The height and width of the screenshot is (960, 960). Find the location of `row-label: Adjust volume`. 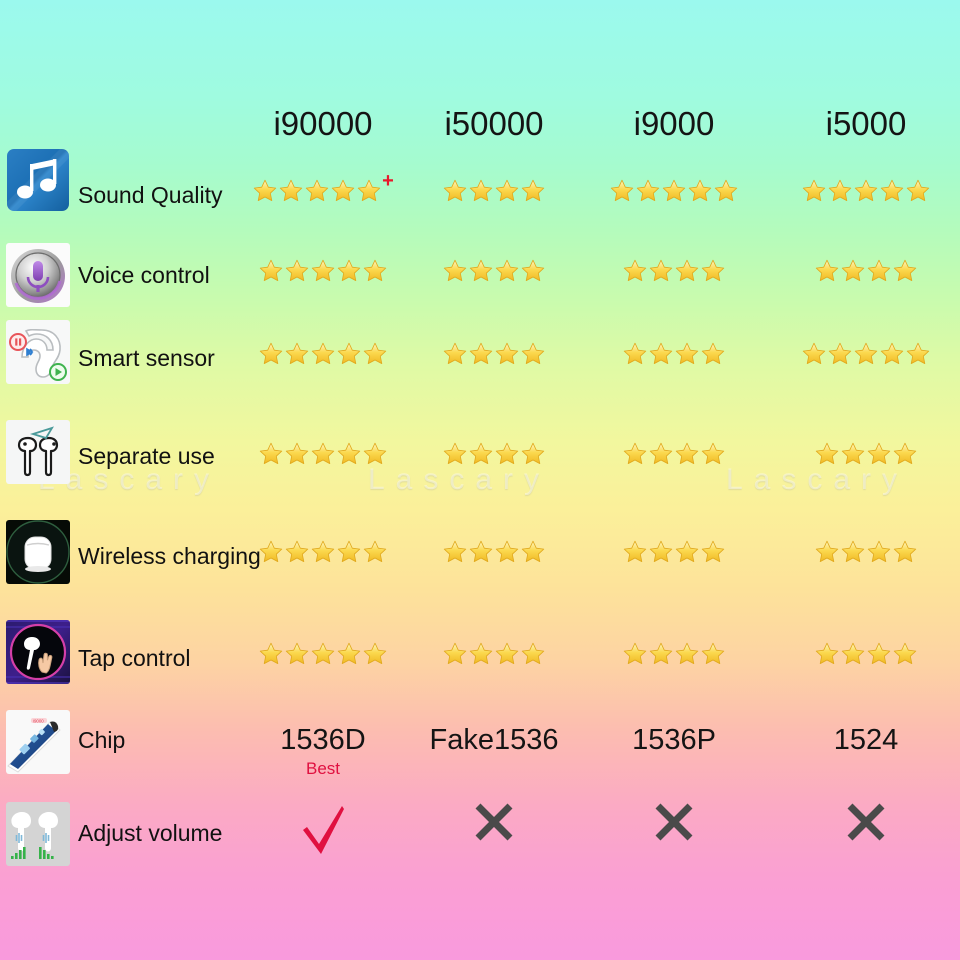

row-label: Adjust volume is located at coordinates (150, 833).